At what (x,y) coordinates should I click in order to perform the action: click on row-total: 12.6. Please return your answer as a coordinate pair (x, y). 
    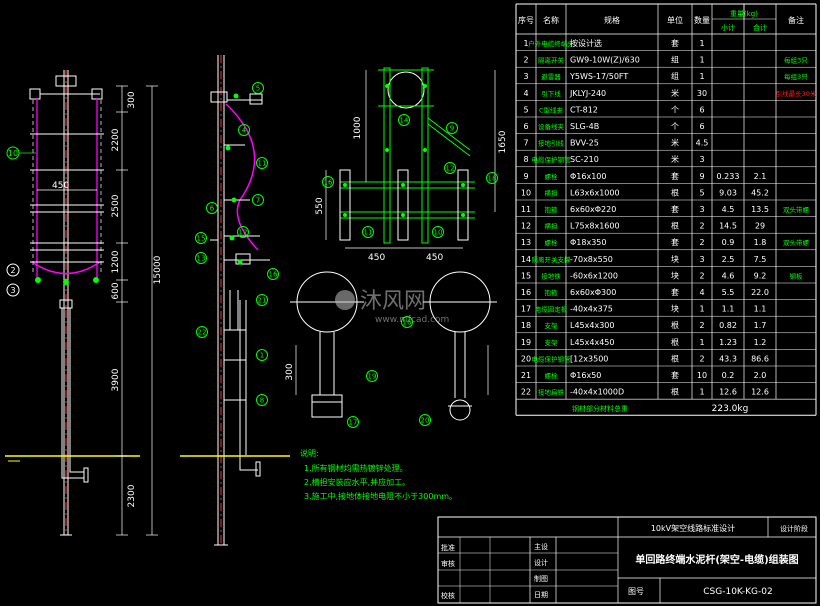
    Looking at the image, I should click on (760, 392).